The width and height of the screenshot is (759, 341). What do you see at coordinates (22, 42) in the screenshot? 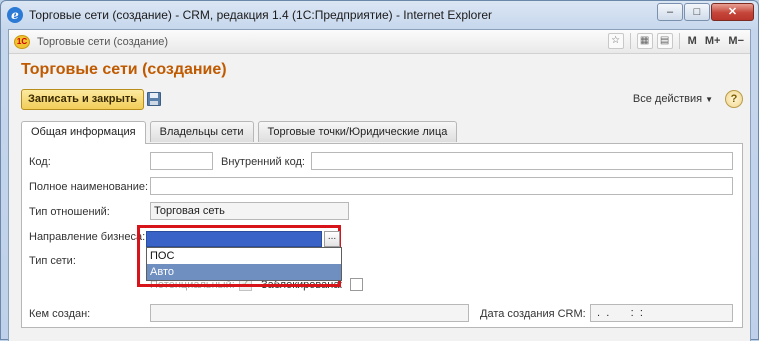
I see `onec-logo-icon: 1С` at bounding box center [22, 42].